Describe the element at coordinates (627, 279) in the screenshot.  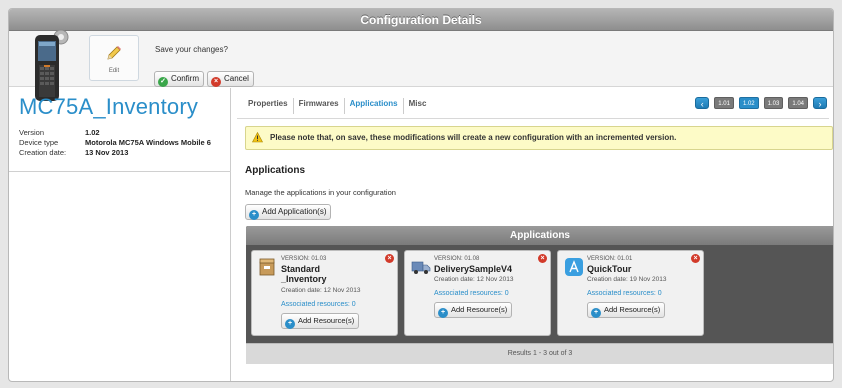
I see `app-creation-date: Creation date: 19 Nov 2013` at that location.